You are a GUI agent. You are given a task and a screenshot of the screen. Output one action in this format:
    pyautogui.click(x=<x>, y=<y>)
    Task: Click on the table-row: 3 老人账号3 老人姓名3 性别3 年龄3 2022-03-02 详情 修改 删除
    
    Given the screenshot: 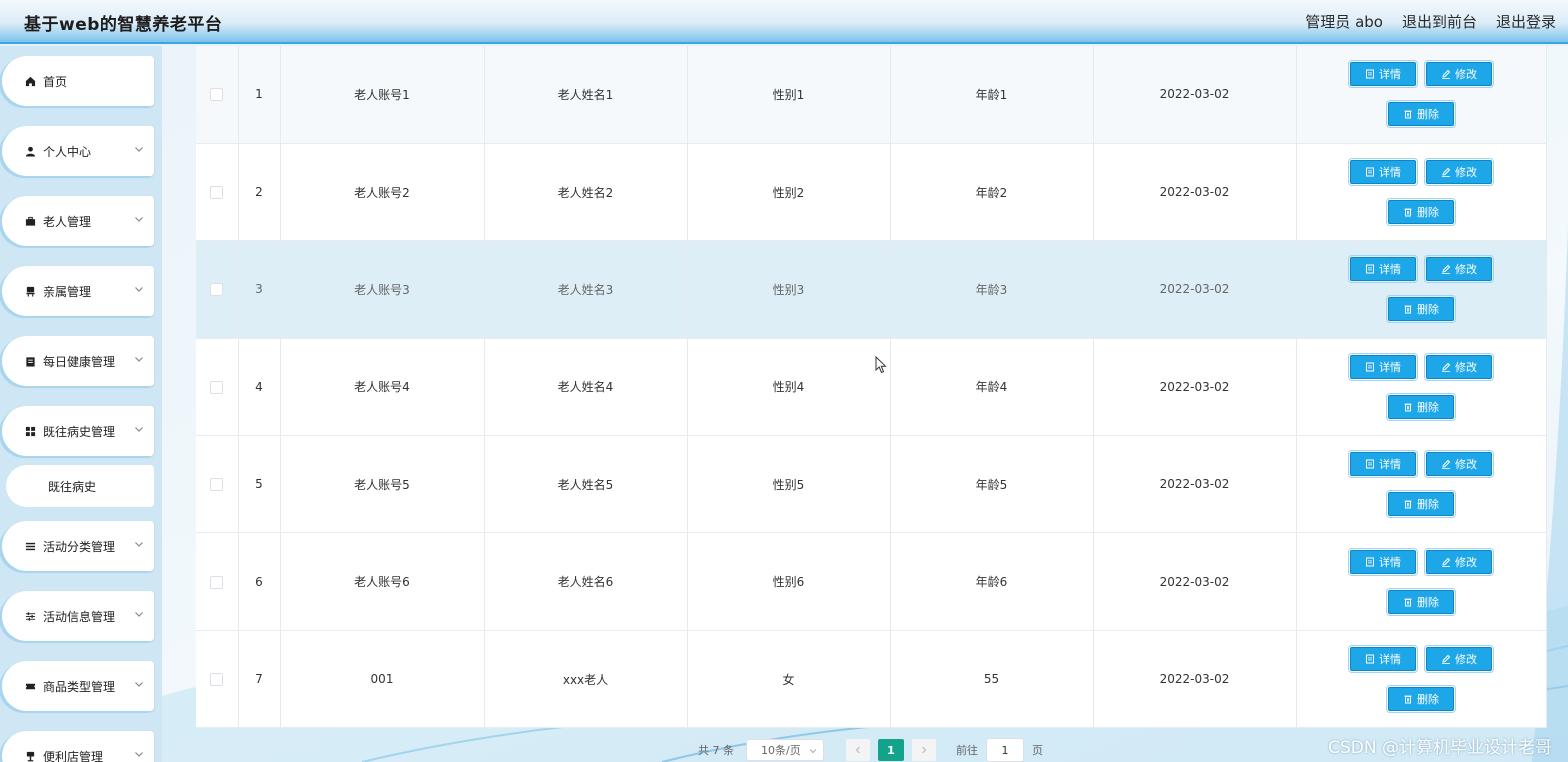 What is the action you would take?
    pyautogui.click(x=871, y=289)
    